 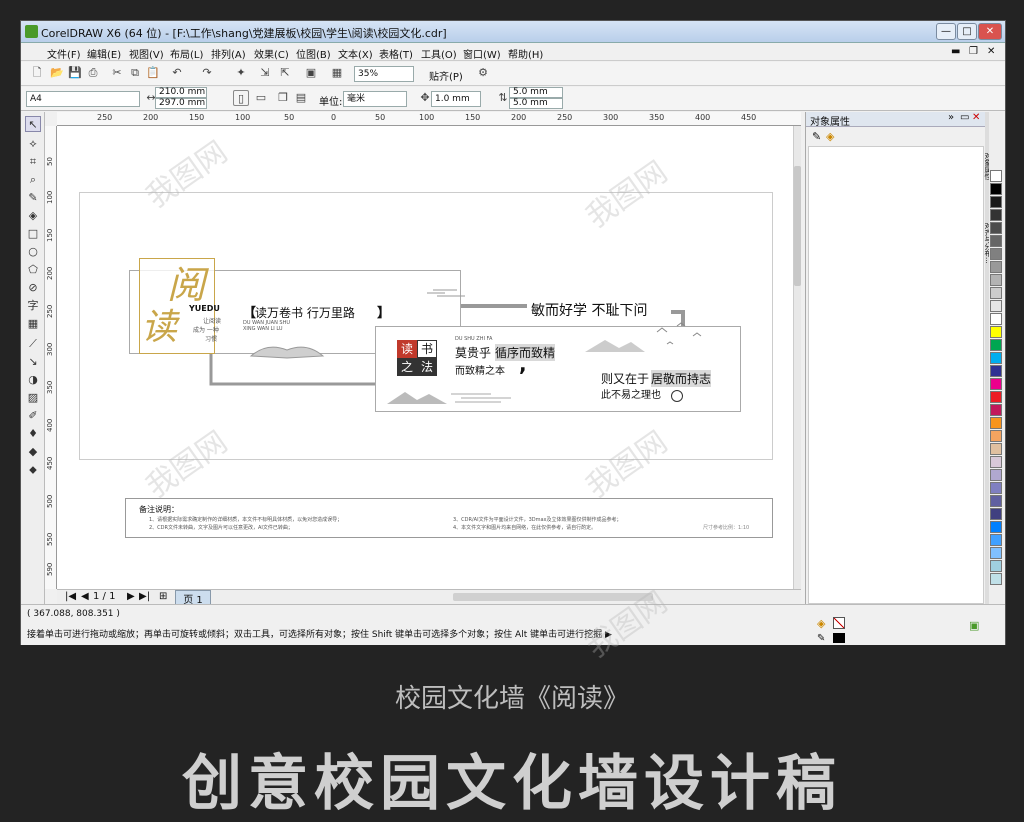 What do you see at coordinates (135, 73) in the screenshot?
I see `copy-icon: ⧉` at bounding box center [135, 73].